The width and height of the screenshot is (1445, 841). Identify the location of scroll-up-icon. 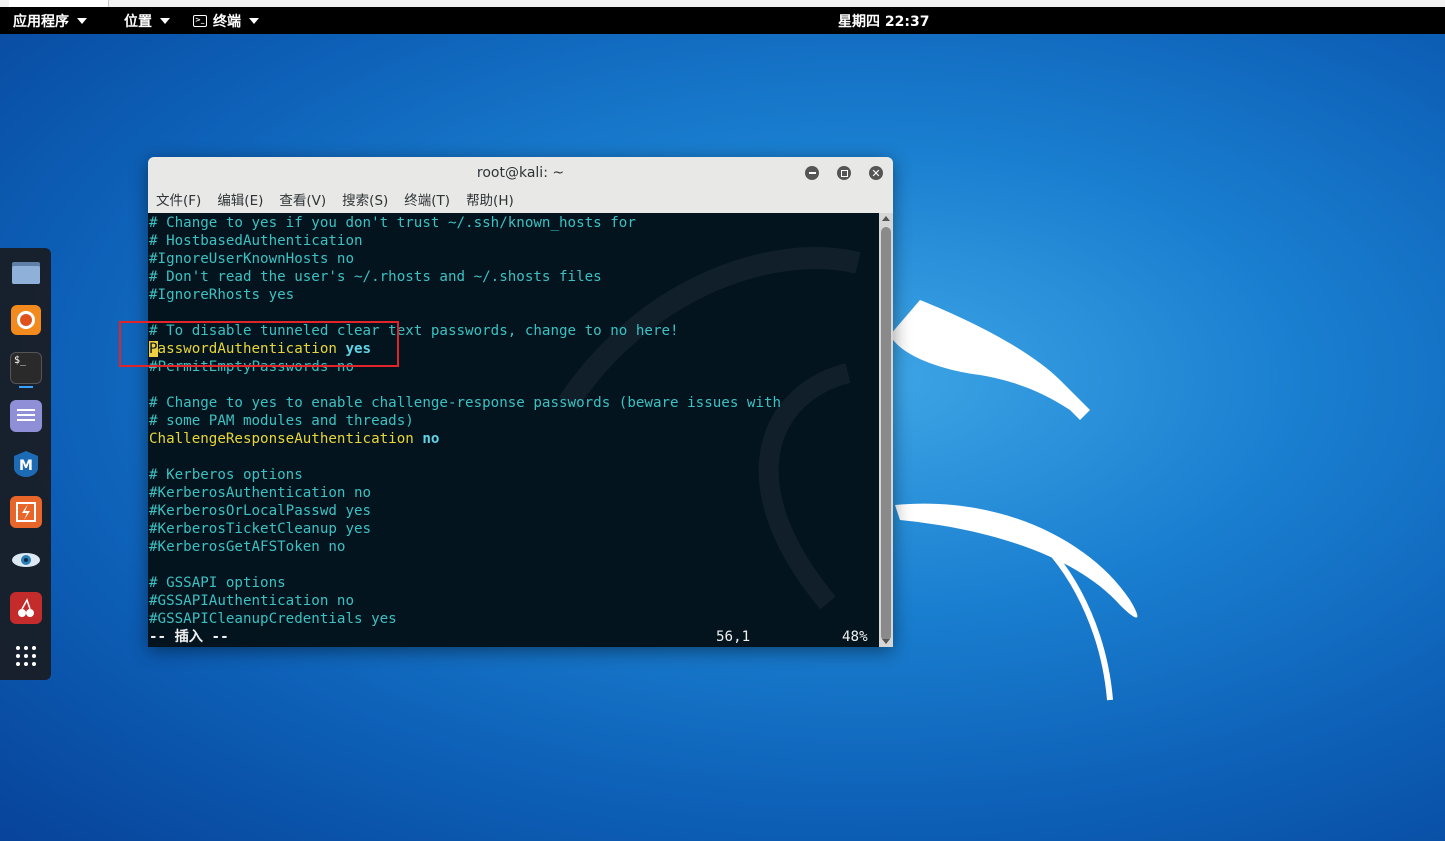
(886, 218).